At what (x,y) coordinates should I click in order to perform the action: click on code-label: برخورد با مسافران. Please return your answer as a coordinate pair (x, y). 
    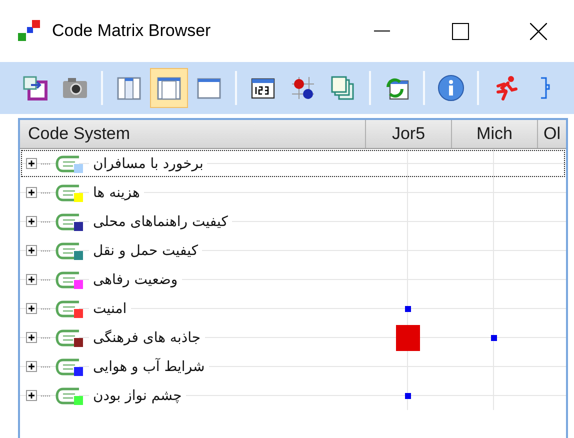
    Looking at the image, I should click on (148, 164).